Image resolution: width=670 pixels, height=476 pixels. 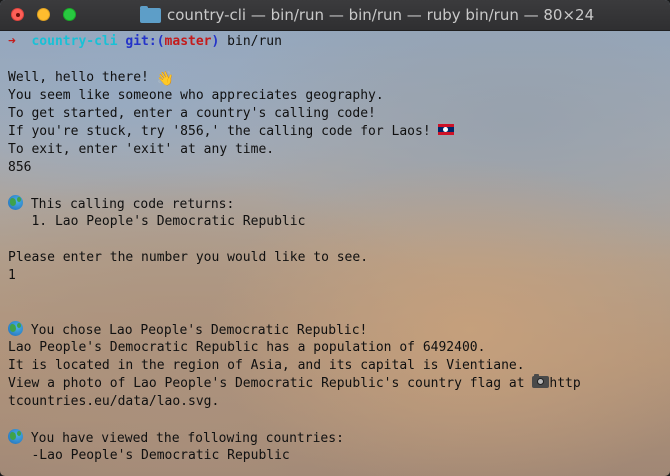 I want to click on camera-icon, so click(x=541, y=381).